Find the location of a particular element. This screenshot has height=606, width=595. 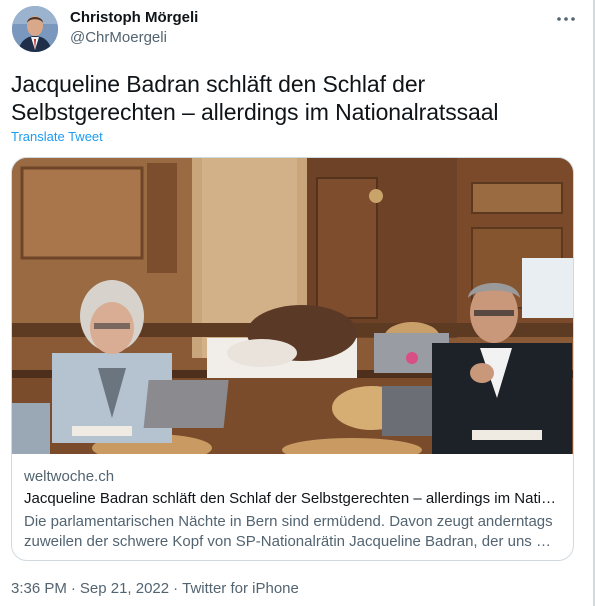

translate-tweet-link: Translate Tweet is located at coordinates (57, 137).